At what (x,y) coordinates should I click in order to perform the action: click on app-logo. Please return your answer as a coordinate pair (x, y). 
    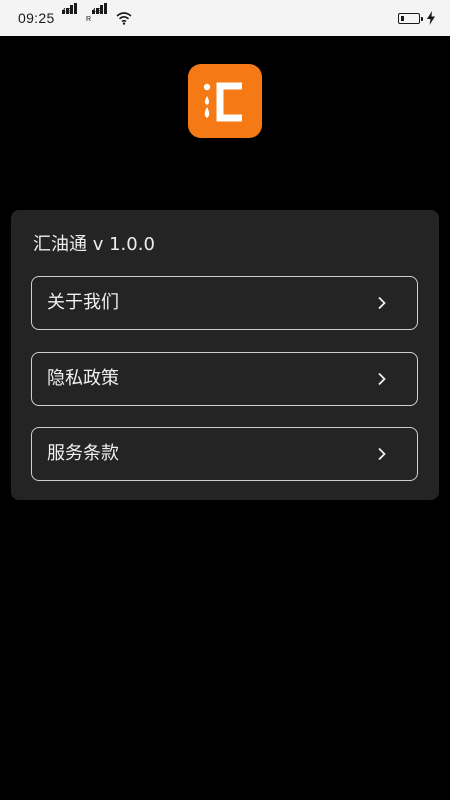
    Looking at the image, I should click on (225, 101).